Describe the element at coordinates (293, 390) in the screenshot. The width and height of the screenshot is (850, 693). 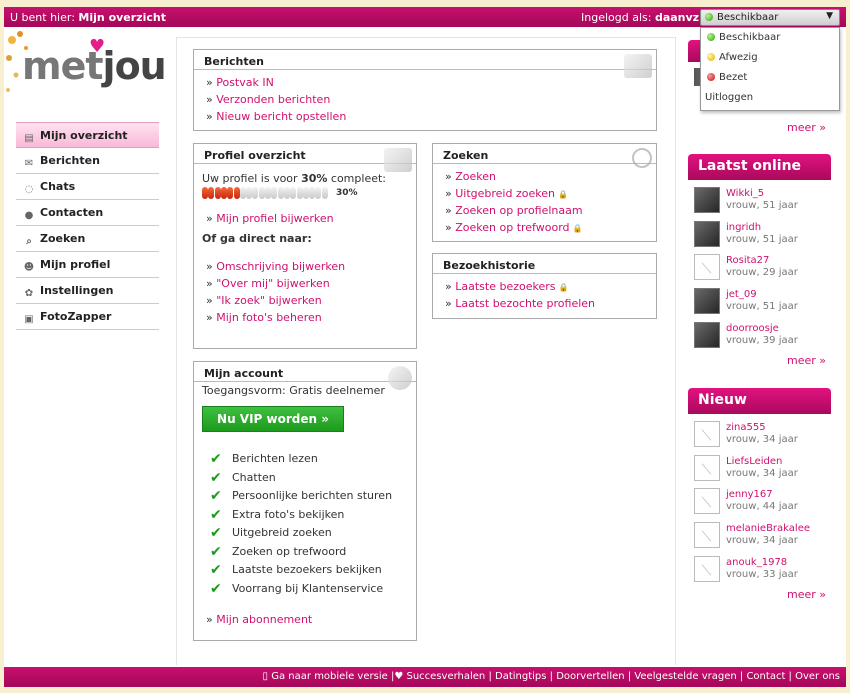
I see `access-type: Toegangsvorm: Gratis deelnemer` at that location.